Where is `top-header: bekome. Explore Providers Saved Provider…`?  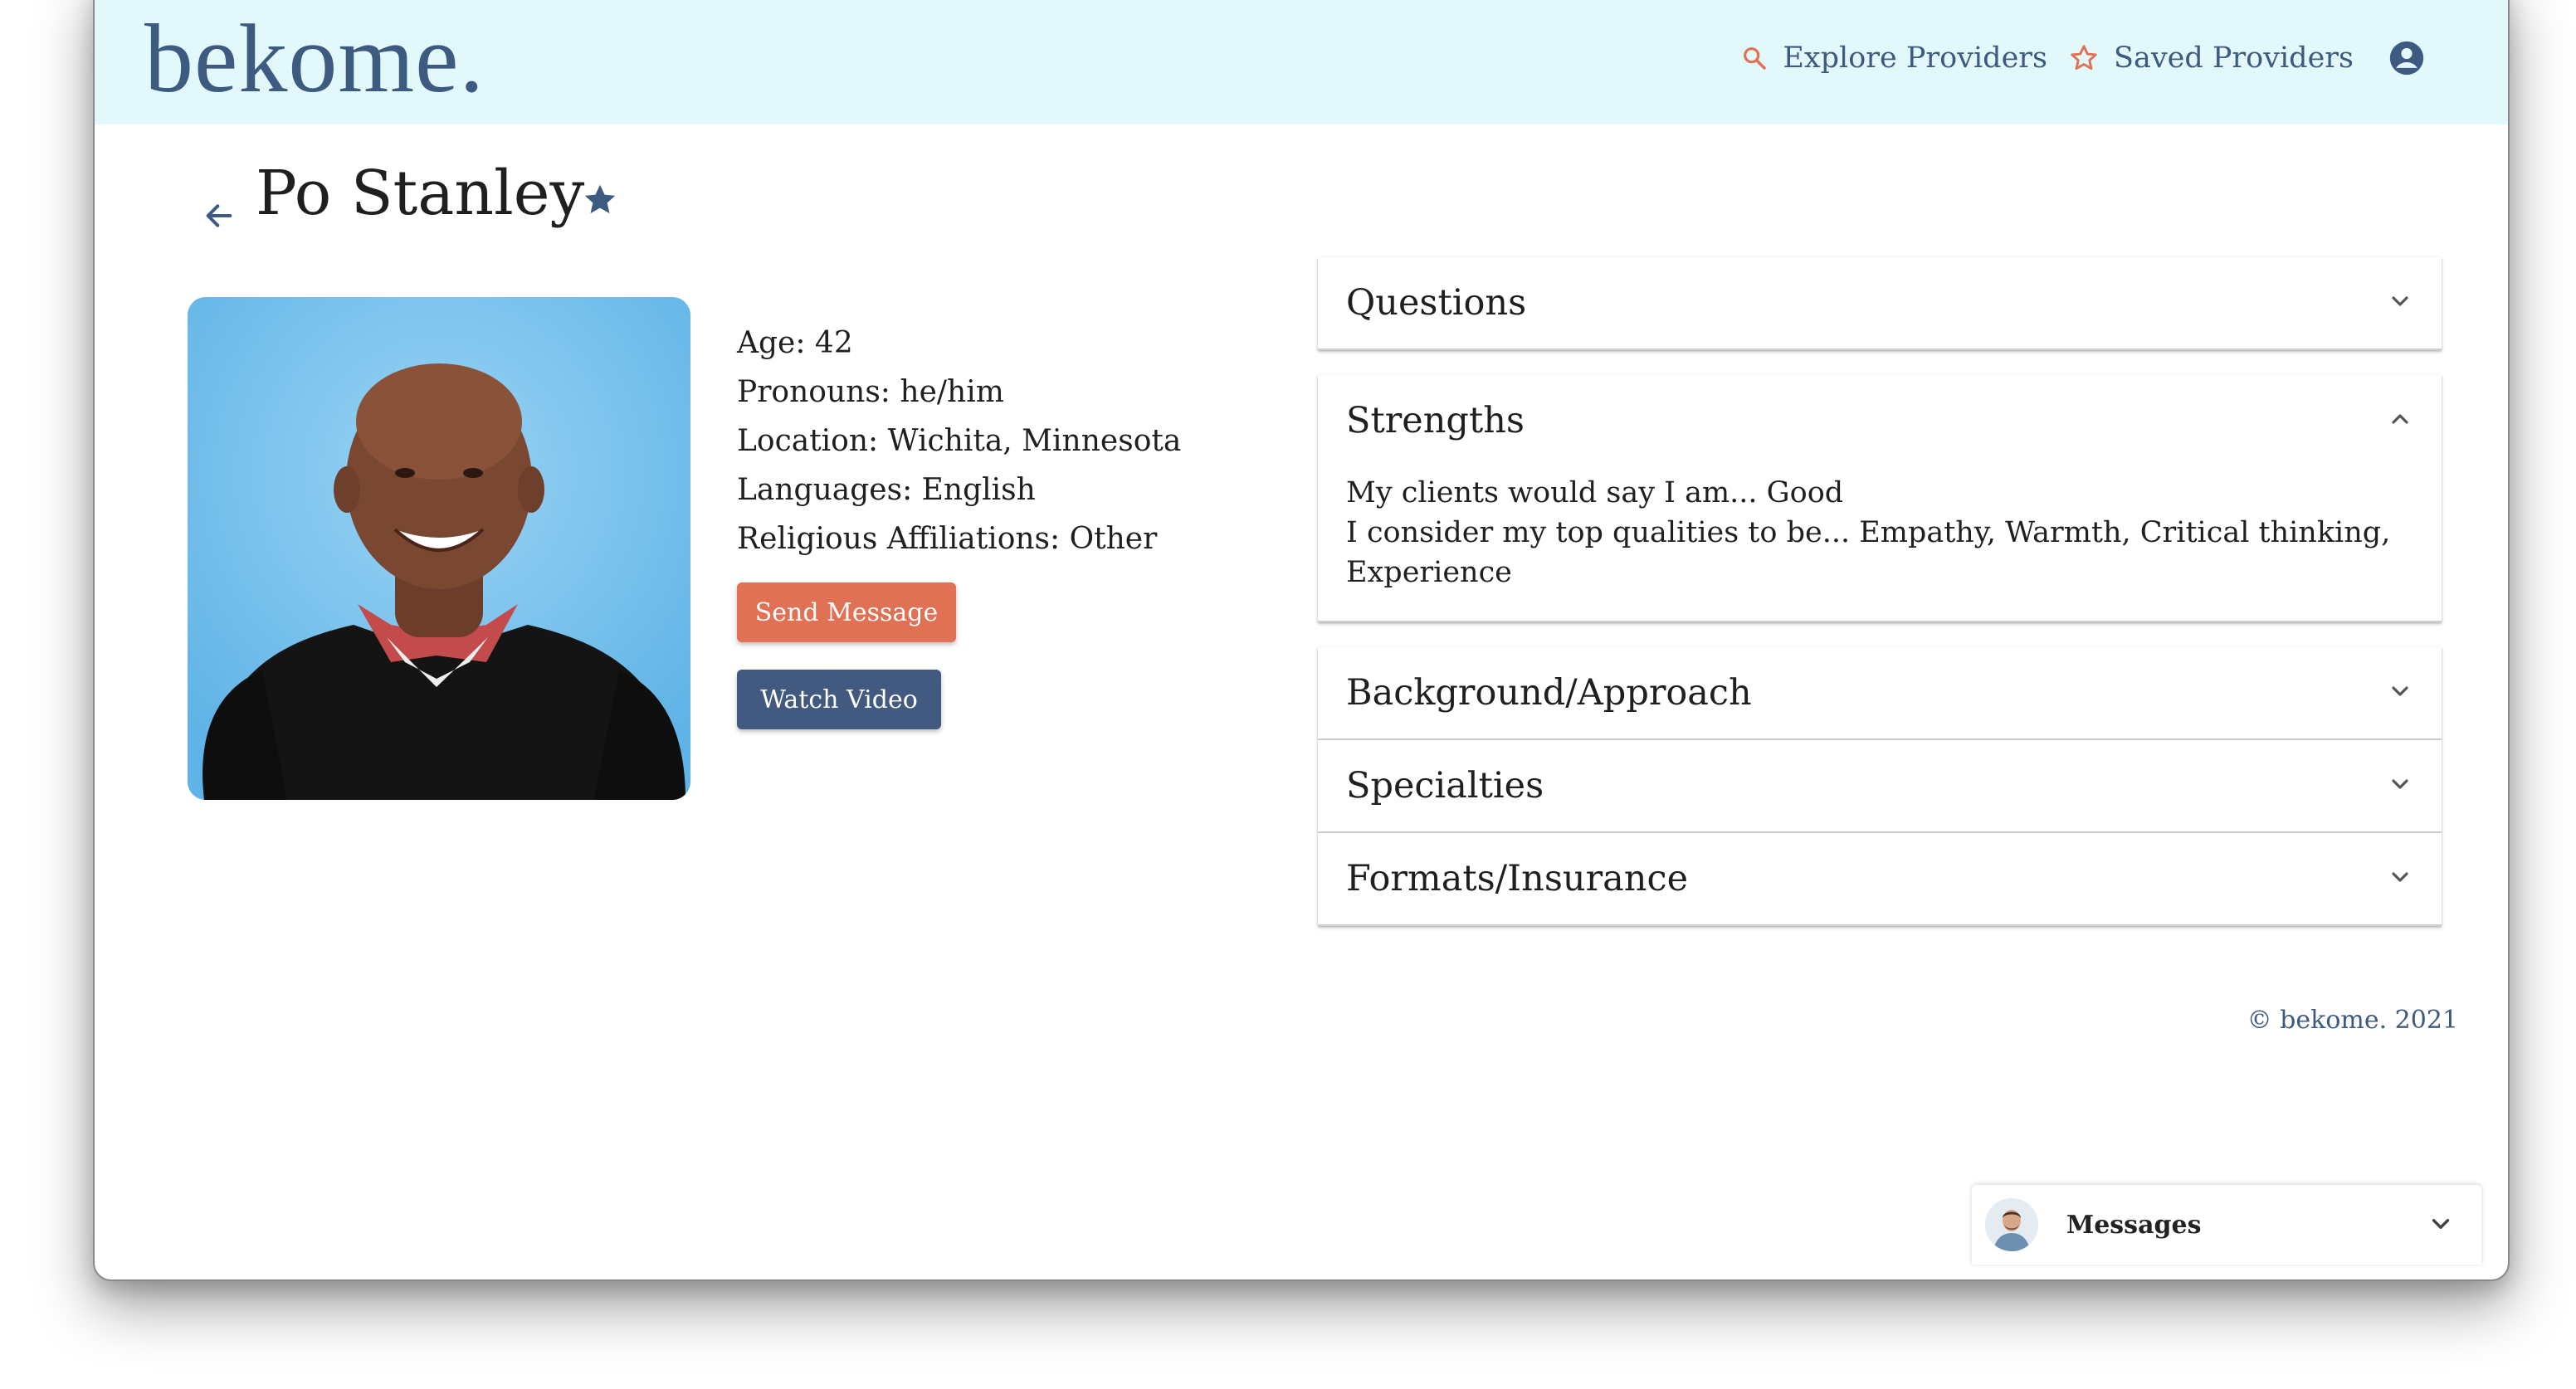 top-header: bekome. Explore Providers Saved Provider… is located at coordinates (1302, 62).